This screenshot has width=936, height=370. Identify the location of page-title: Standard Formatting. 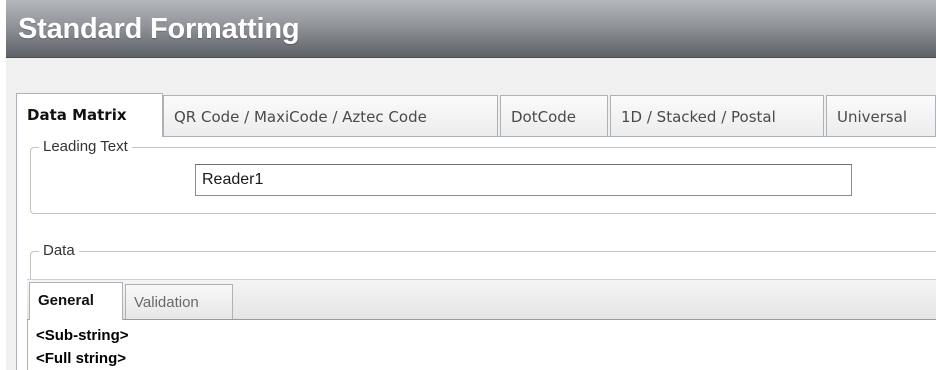
(159, 29).